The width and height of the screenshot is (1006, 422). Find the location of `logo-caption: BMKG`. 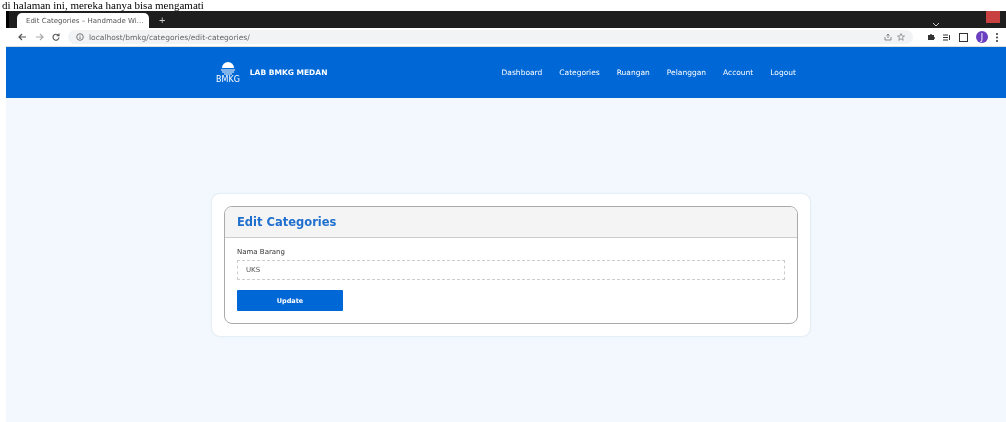

logo-caption: BMKG is located at coordinates (228, 79).